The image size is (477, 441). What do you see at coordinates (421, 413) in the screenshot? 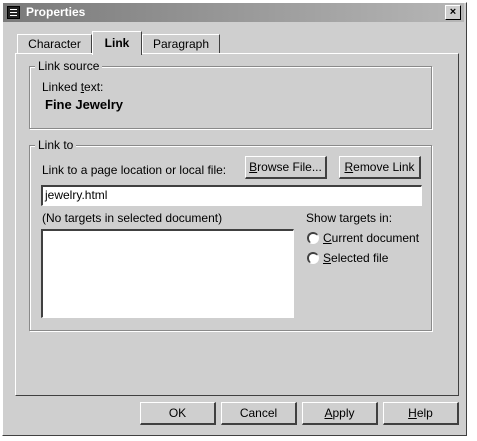
I see `help-button: Help` at bounding box center [421, 413].